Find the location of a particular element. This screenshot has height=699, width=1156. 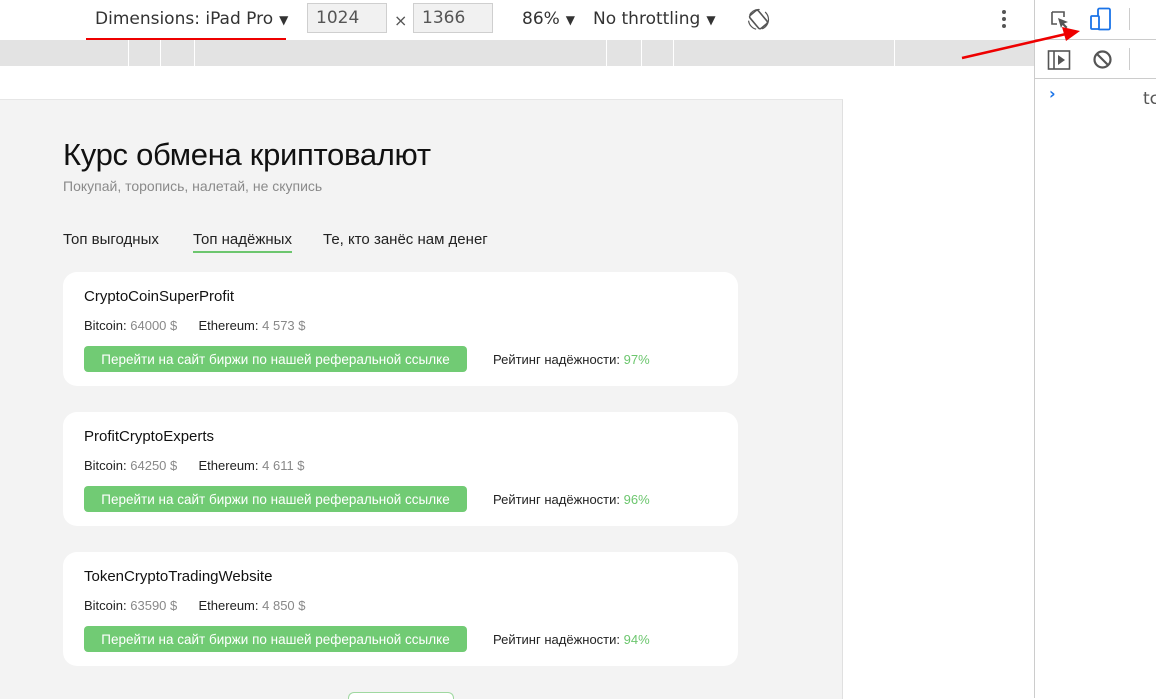

dimensions-dropdown: Dimensions: iPad Pro ▼ is located at coordinates (191, 19).